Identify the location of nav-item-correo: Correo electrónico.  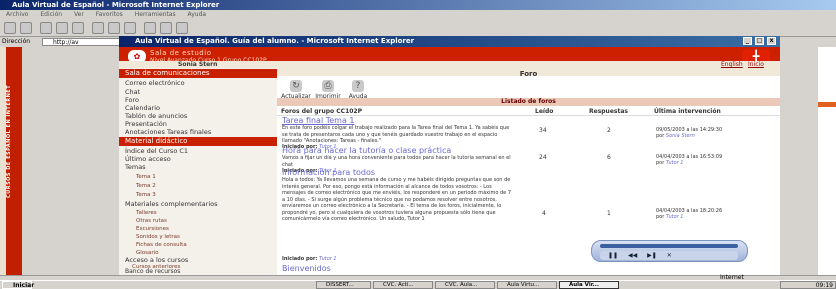
(155, 83).